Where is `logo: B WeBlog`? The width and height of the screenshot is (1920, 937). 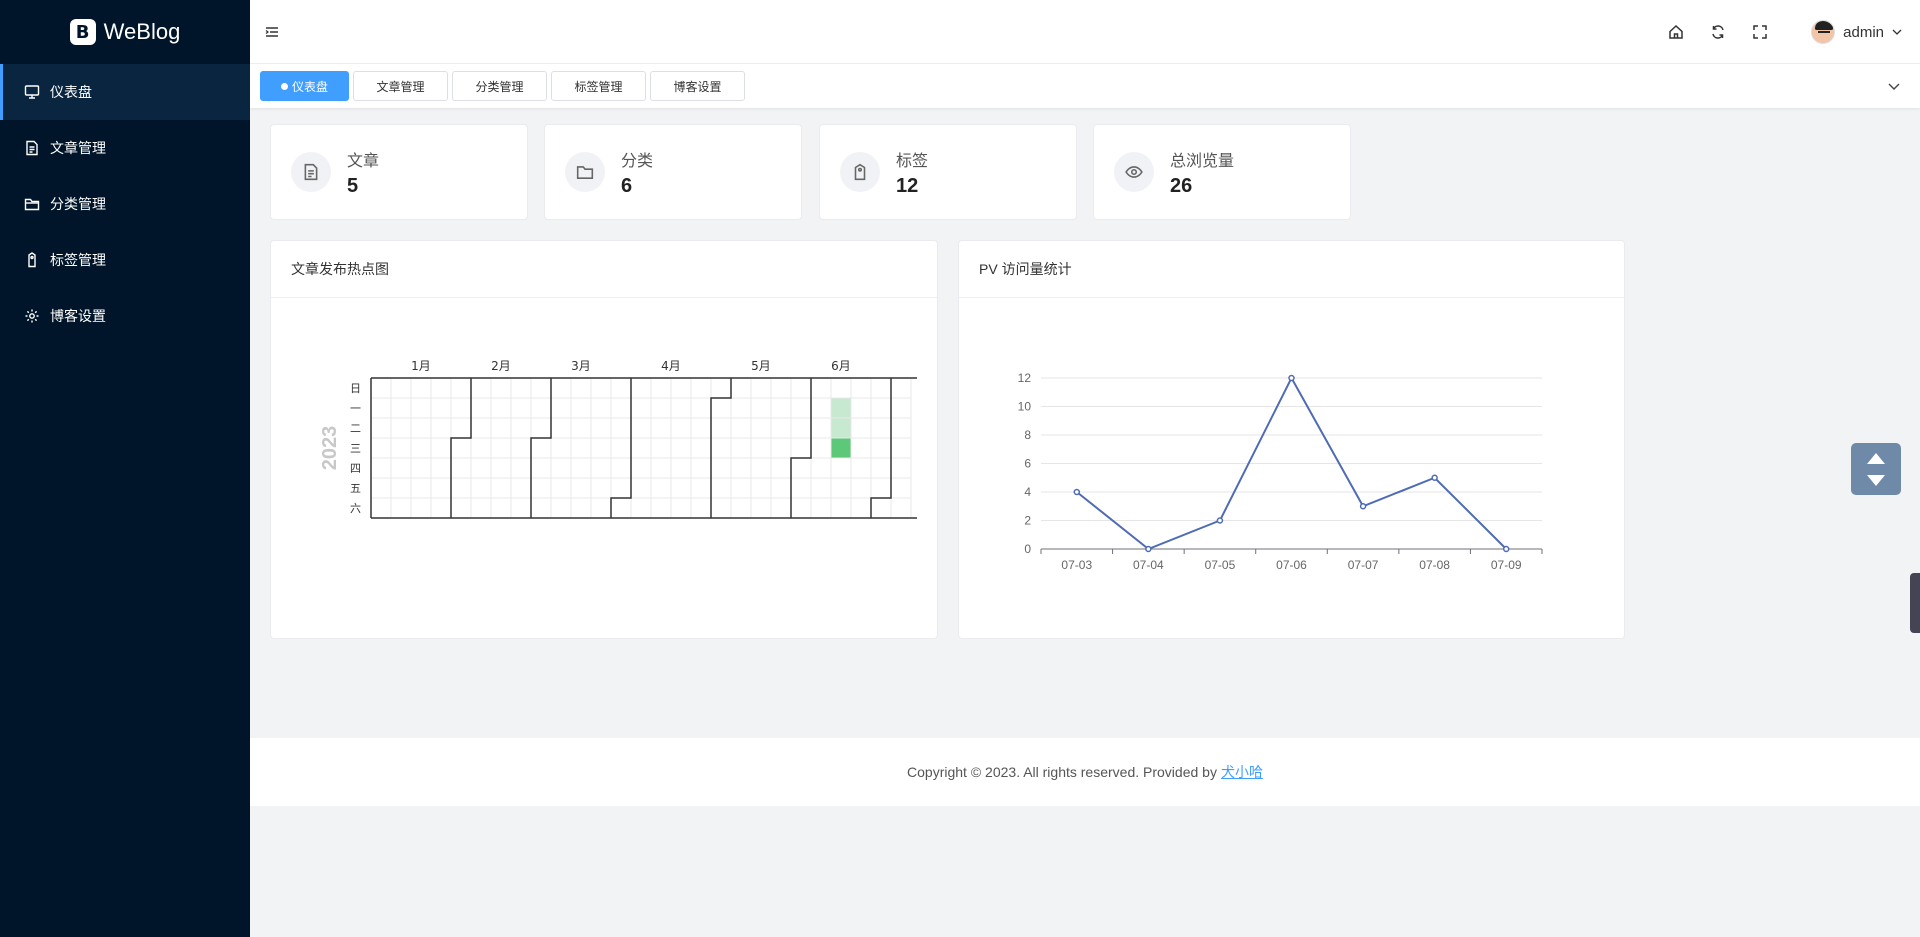 logo: B WeBlog is located at coordinates (125, 32).